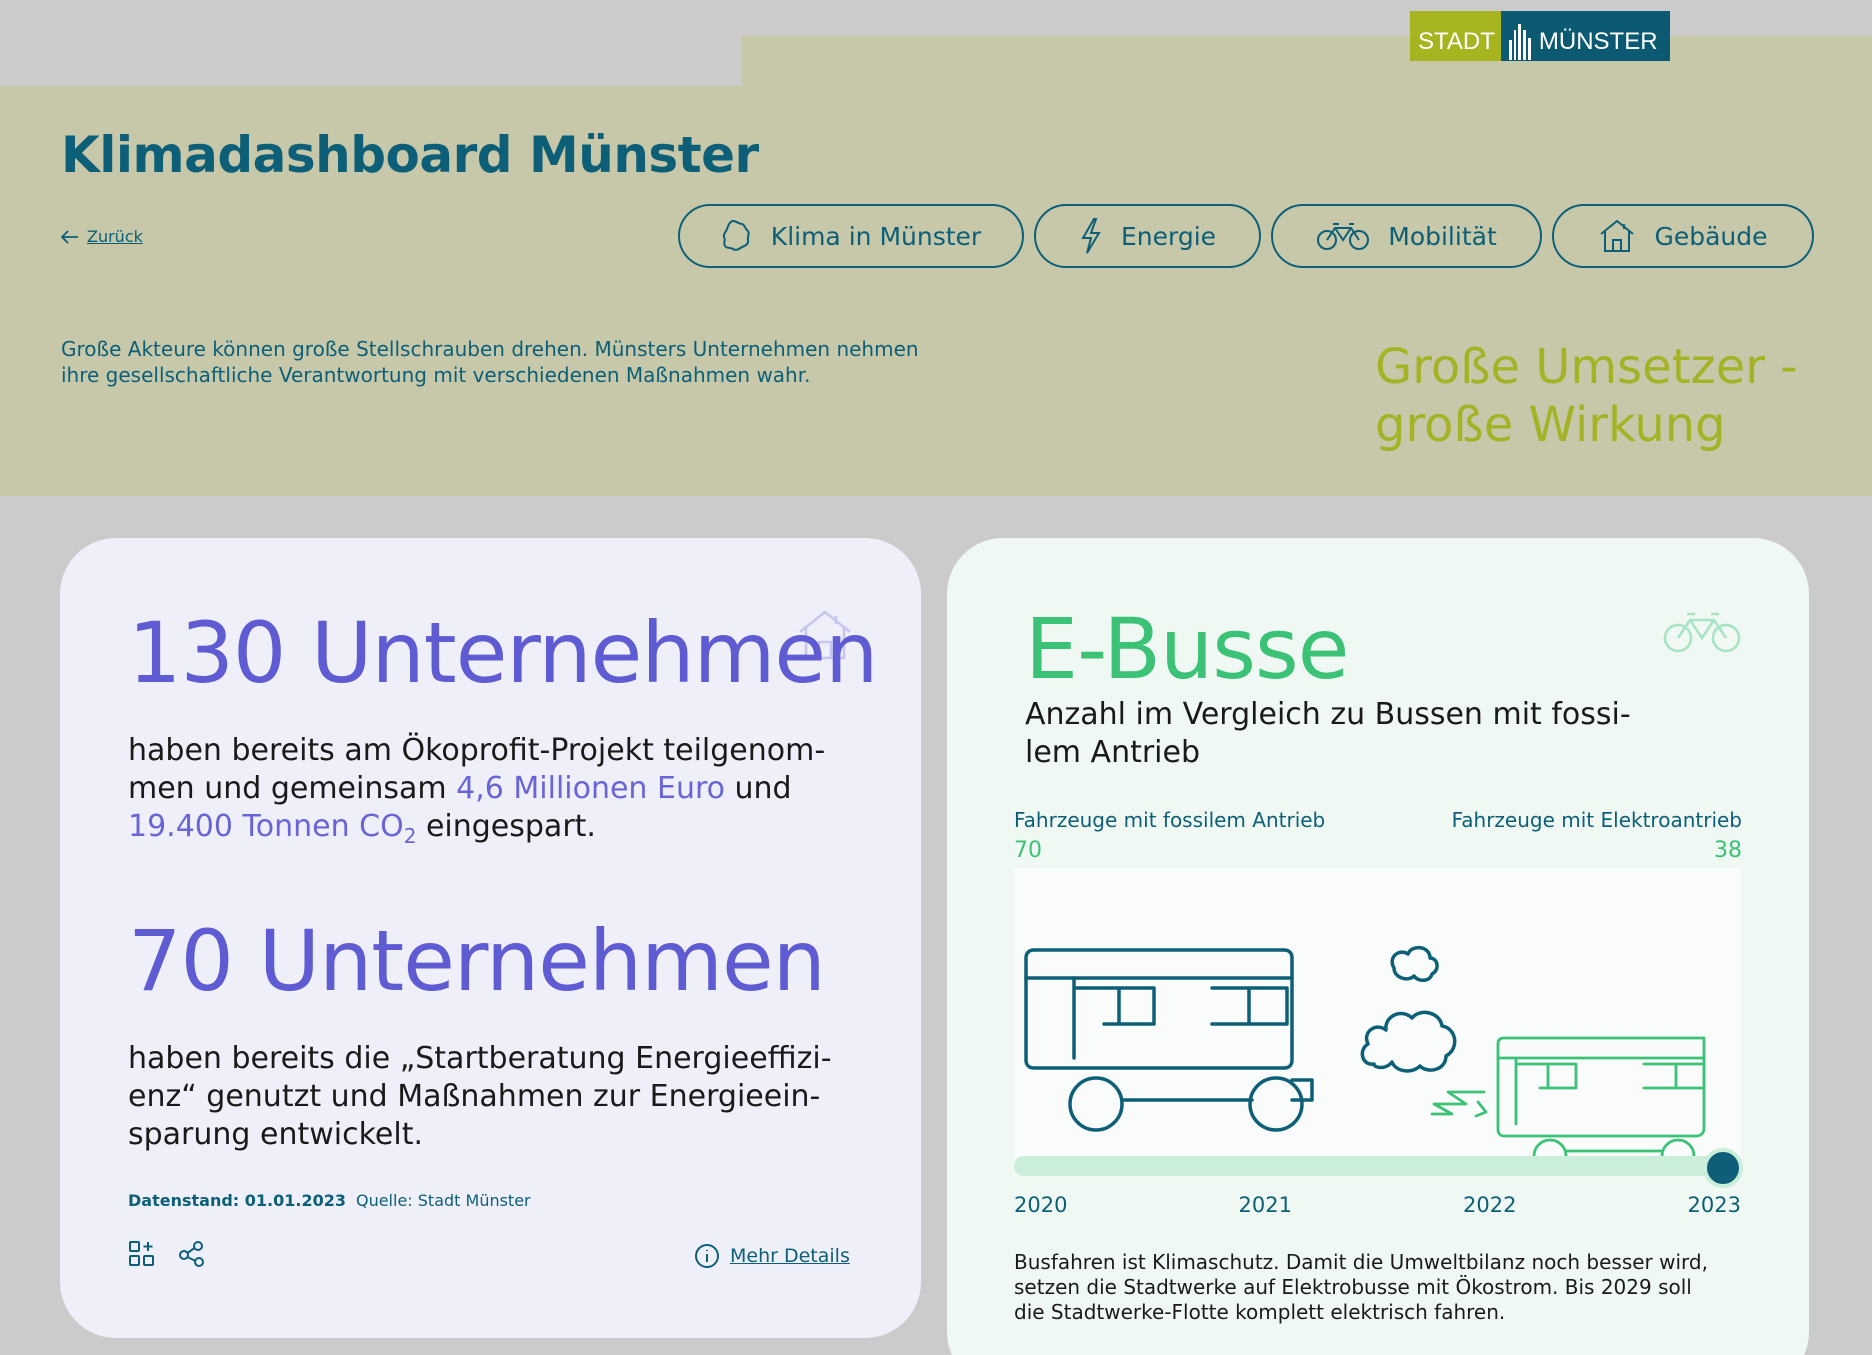  Describe the element at coordinates (115, 236) in the screenshot. I see `back-link-label: Zurück` at that location.